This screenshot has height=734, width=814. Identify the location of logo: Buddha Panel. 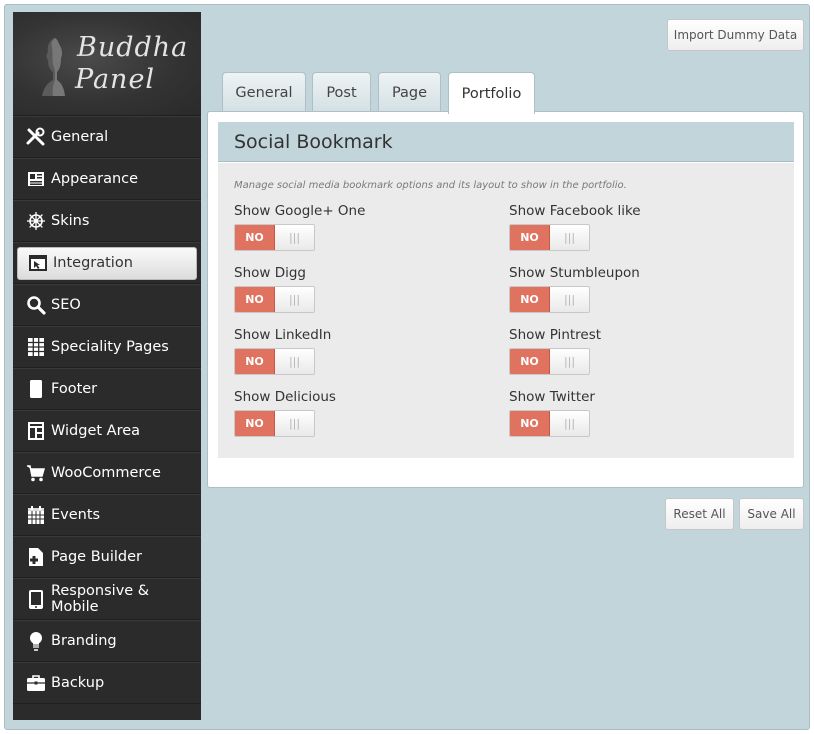
(107, 64).